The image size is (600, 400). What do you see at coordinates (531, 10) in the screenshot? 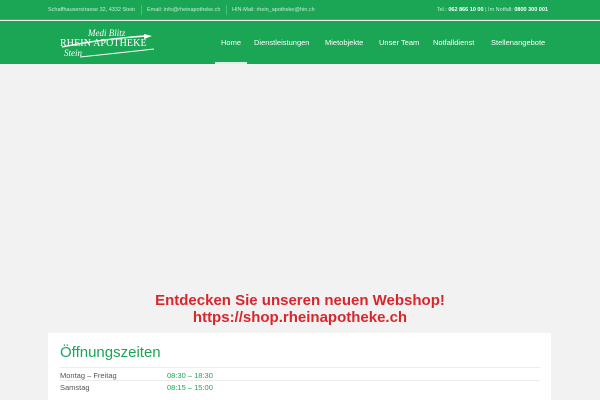
I see `emergency-number: 0800 300 001` at bounding box center [531, 10].